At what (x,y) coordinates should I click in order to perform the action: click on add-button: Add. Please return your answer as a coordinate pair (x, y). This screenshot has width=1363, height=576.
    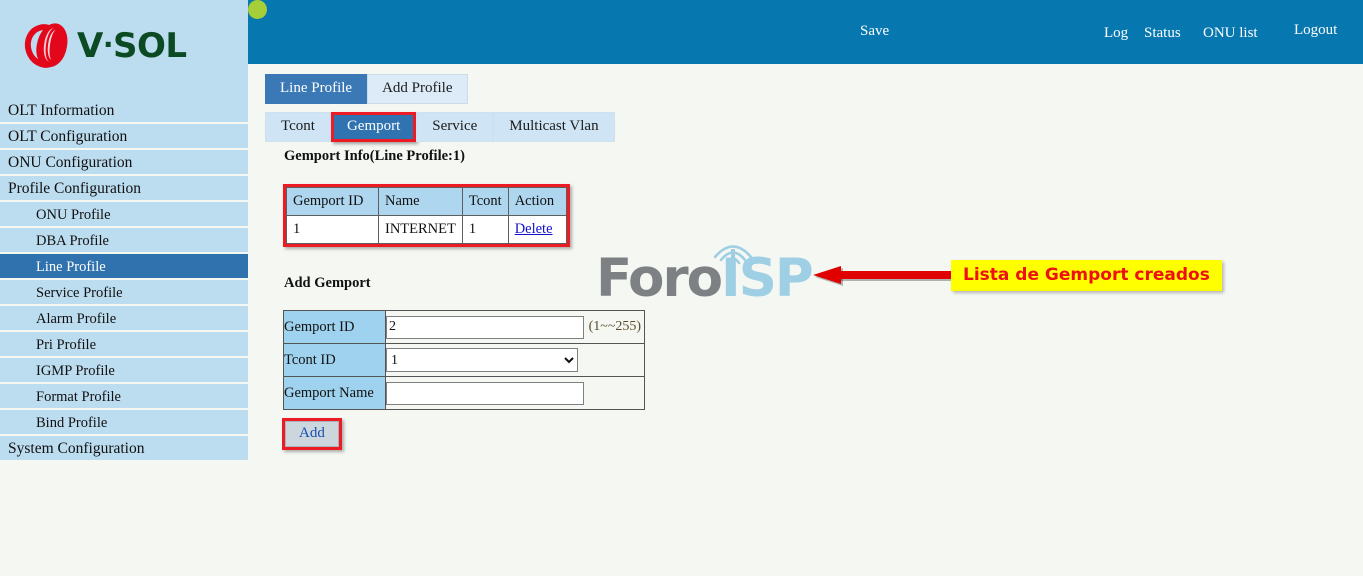
    Looking at the image, I should click on (312, 434).